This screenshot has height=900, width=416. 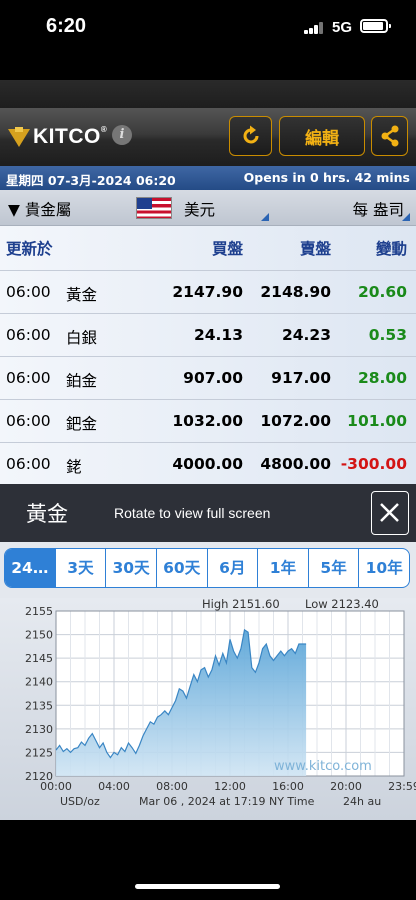 What do you see at coordinates (91, 180) in the screenshot?
I see `current-datetime: 星期四 07-3月-2024 06:20` at bounding box center [91, 180].